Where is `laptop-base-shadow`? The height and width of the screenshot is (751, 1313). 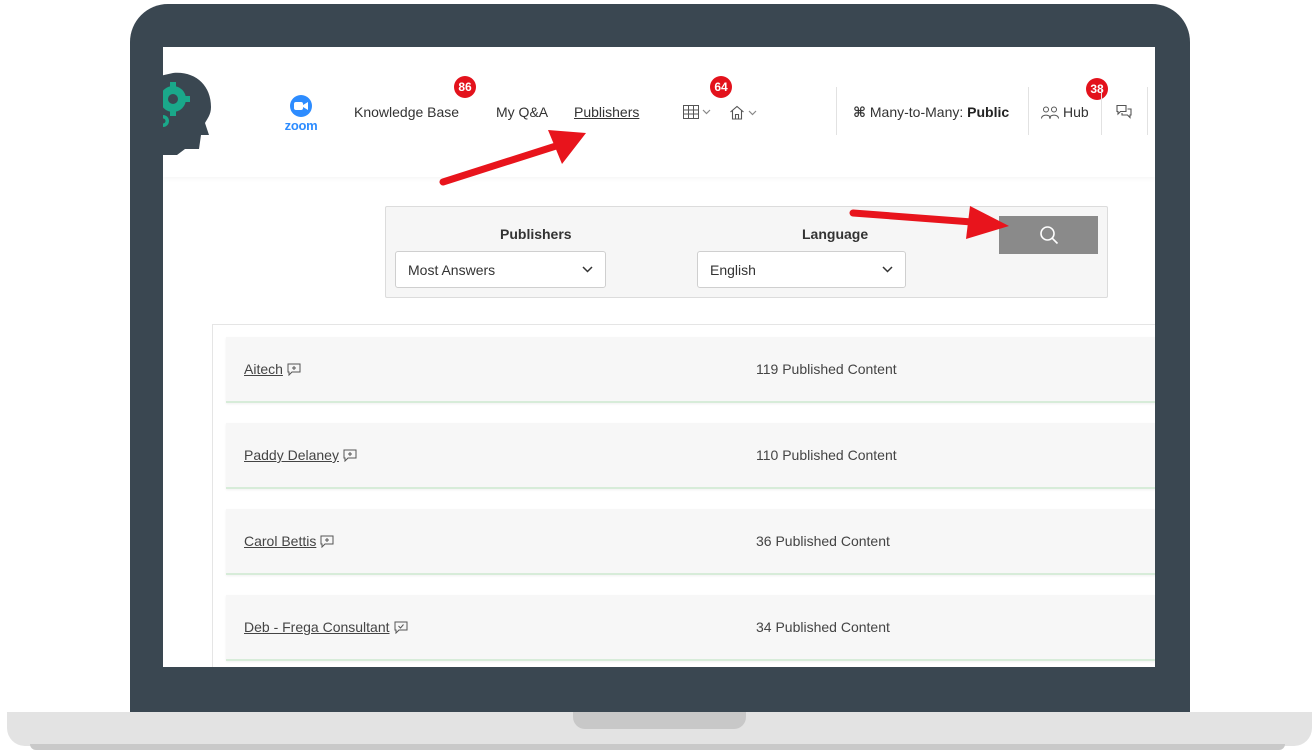 laptop-base-shadow is located at coordinates (657, 747).